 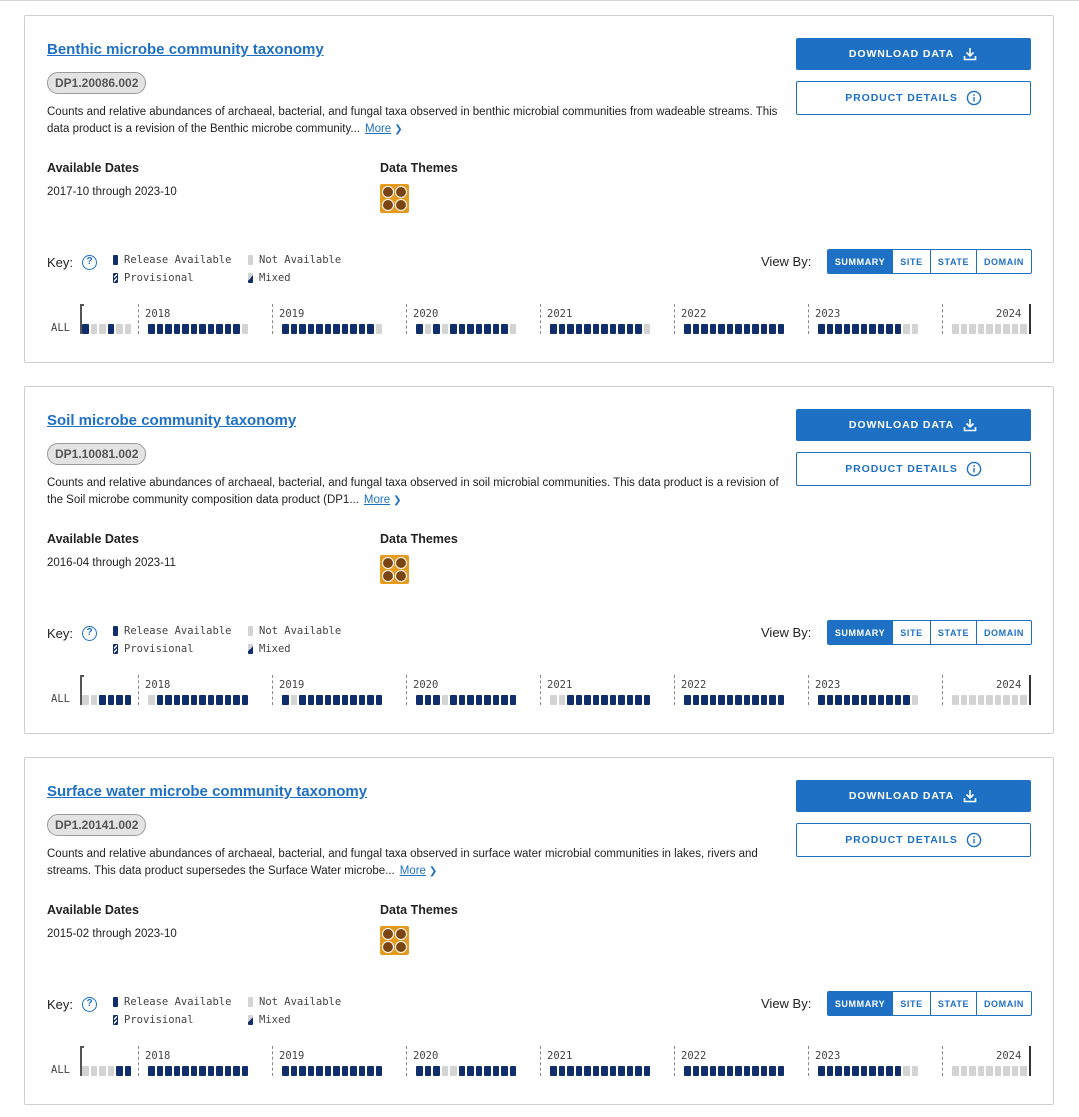 I want to click on more-link: More, so click(x=378, y=129).